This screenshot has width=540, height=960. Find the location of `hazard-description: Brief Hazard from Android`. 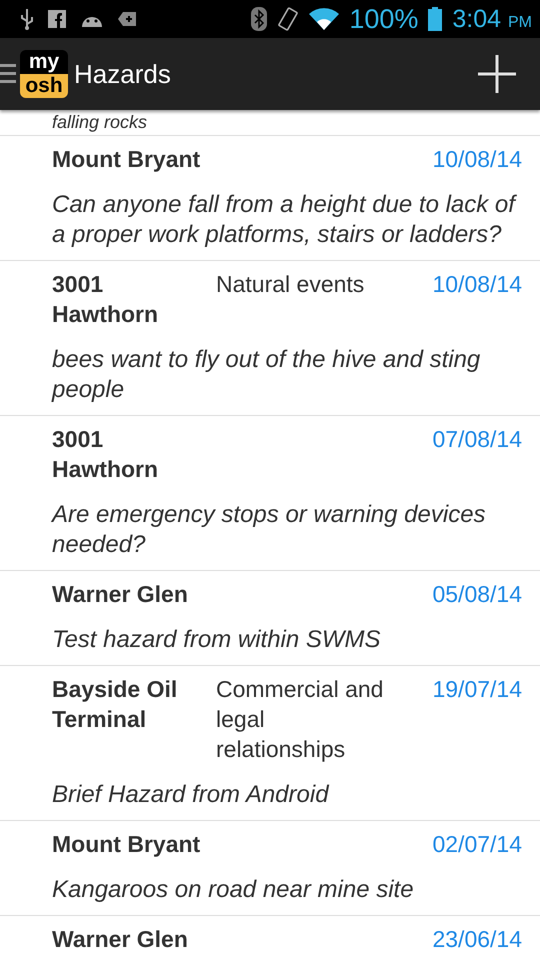

hazard-description: Brief Hazard from Android is located at coordinates (191, 795).